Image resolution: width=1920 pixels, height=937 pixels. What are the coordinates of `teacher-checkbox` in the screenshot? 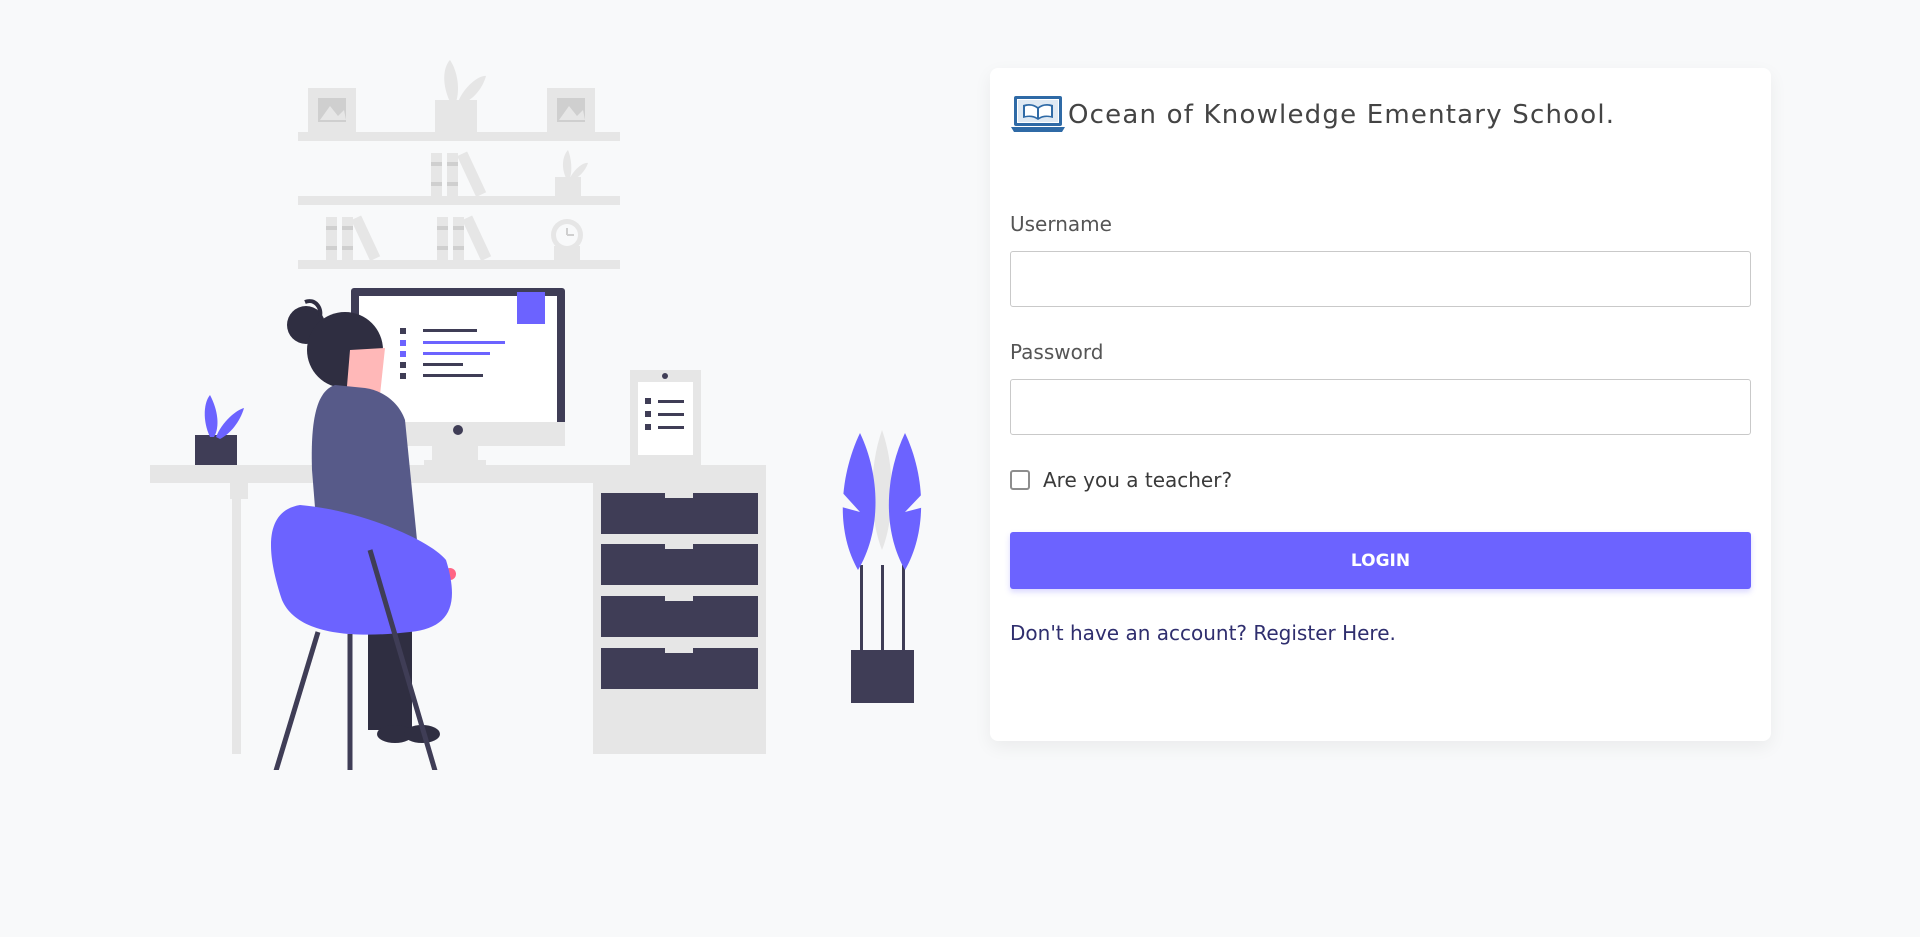 It's located at (1020, 480).